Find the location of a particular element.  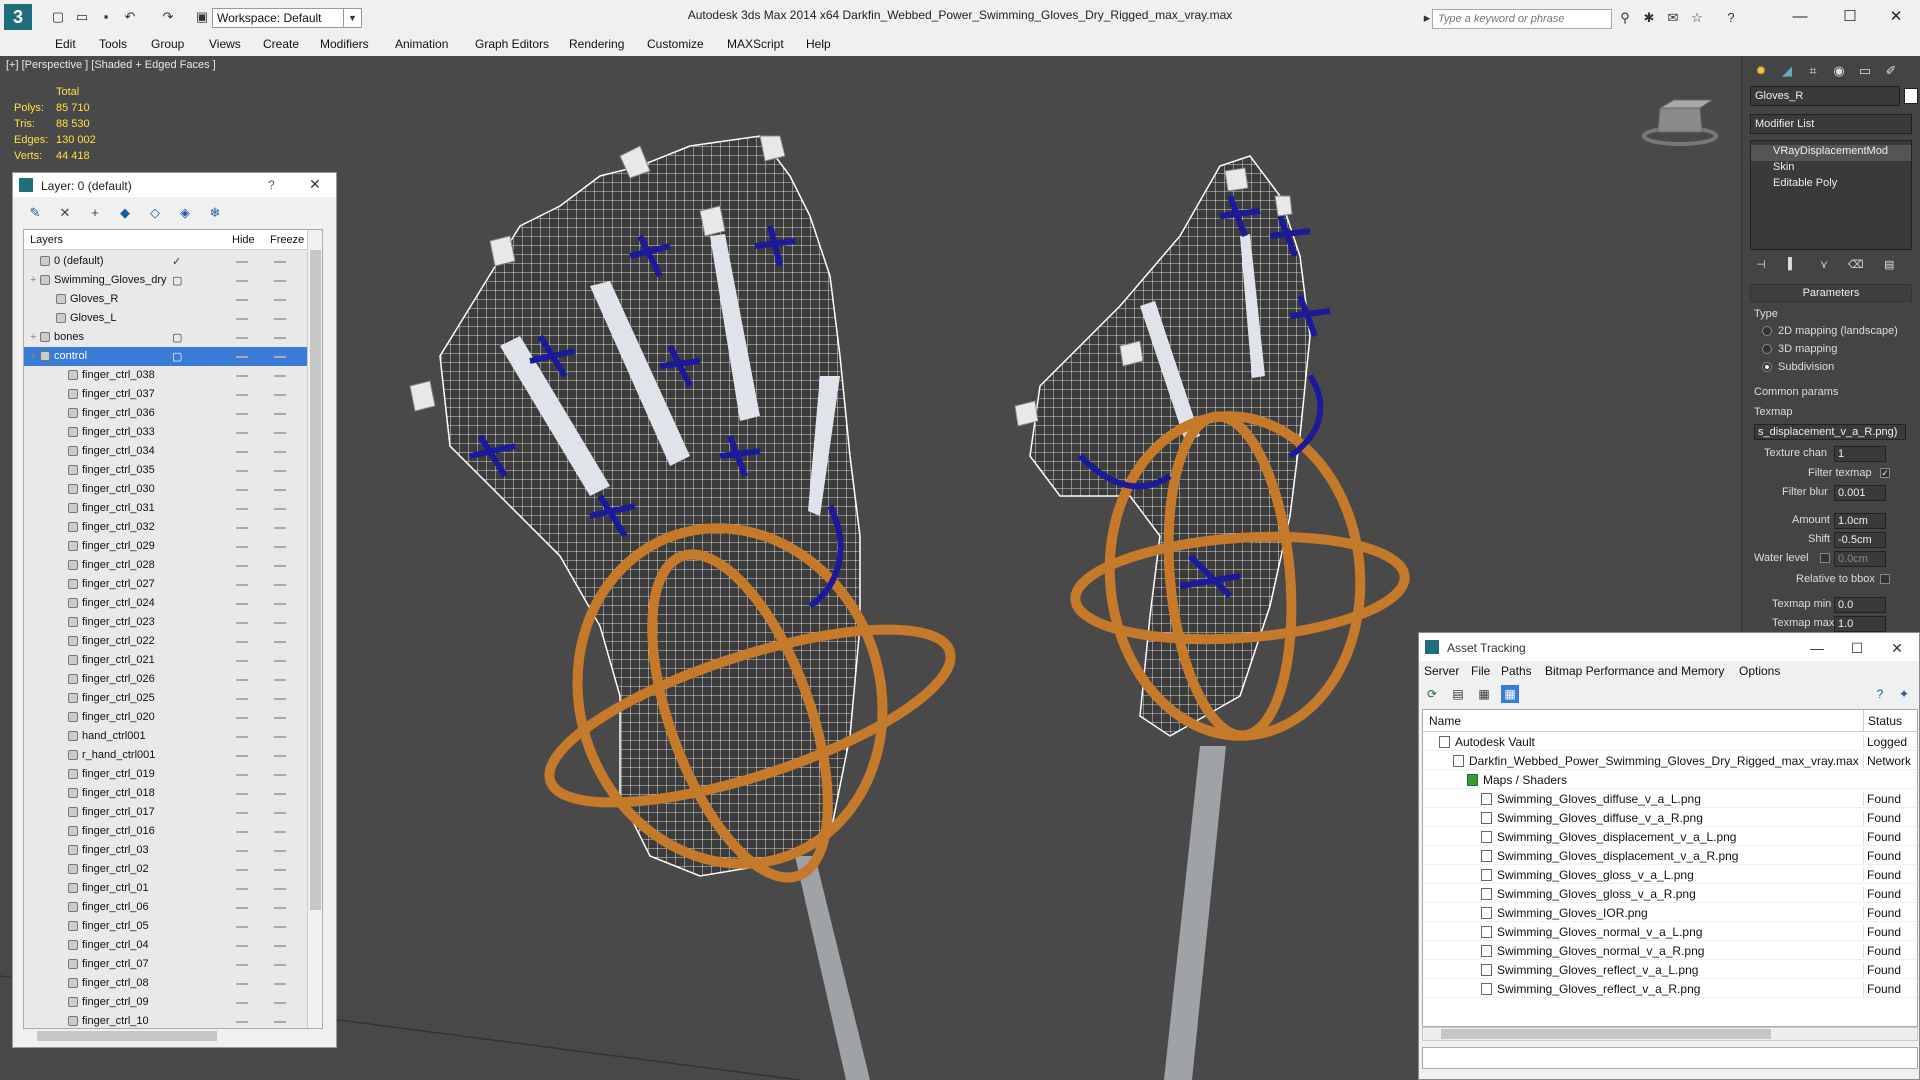

column-status: Status is located at coordinates (1882, 721).